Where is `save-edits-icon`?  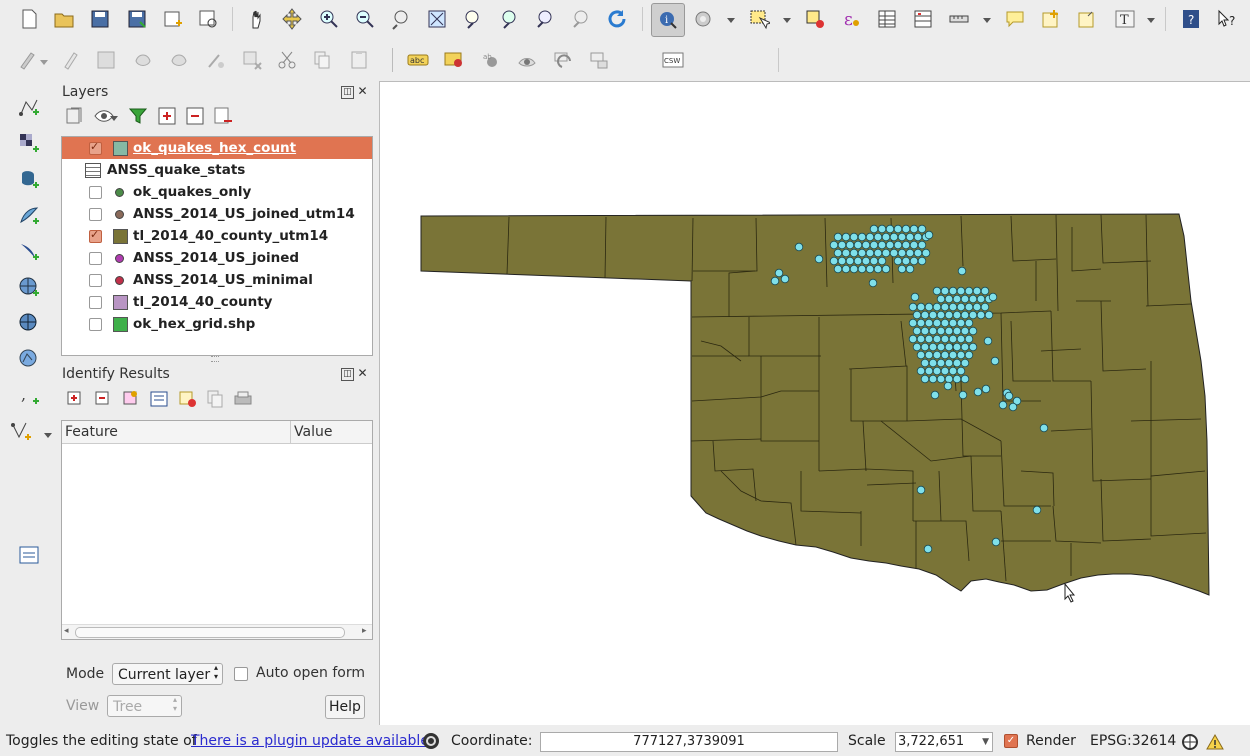 save-edits-icon is located at coordinates (106, 60).